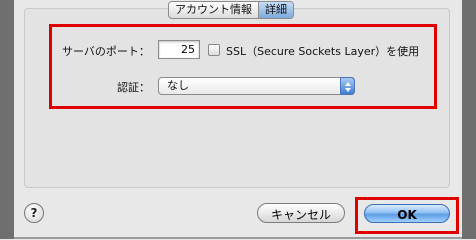  What do you see at coordinates (407, 215) in the screenshot?
I see `ok-highlight-box` at bounding box center [407, 215].